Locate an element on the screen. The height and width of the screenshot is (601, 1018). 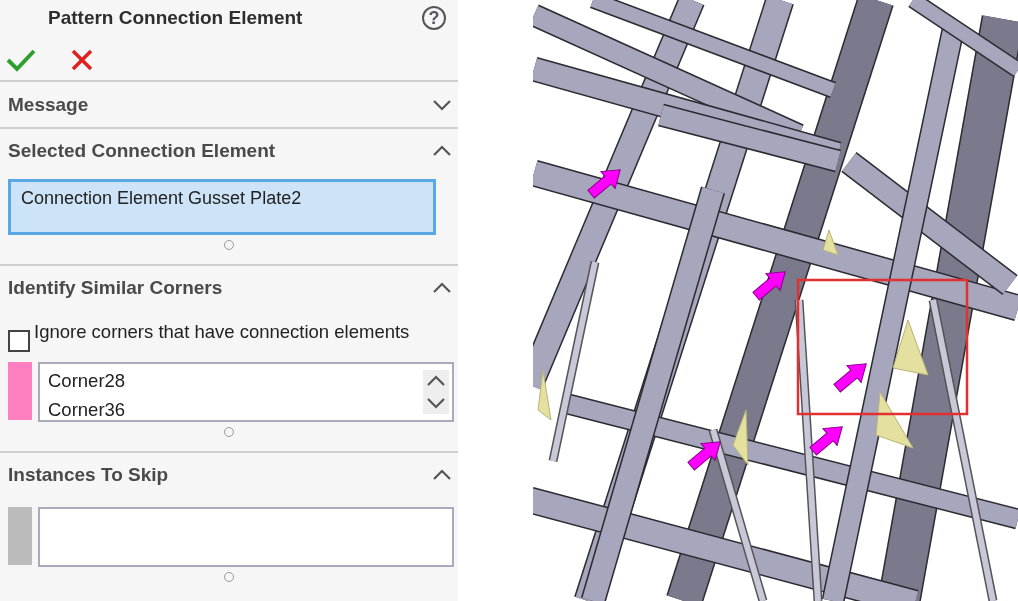
help-button: ? is located at coordinates (434, 18).